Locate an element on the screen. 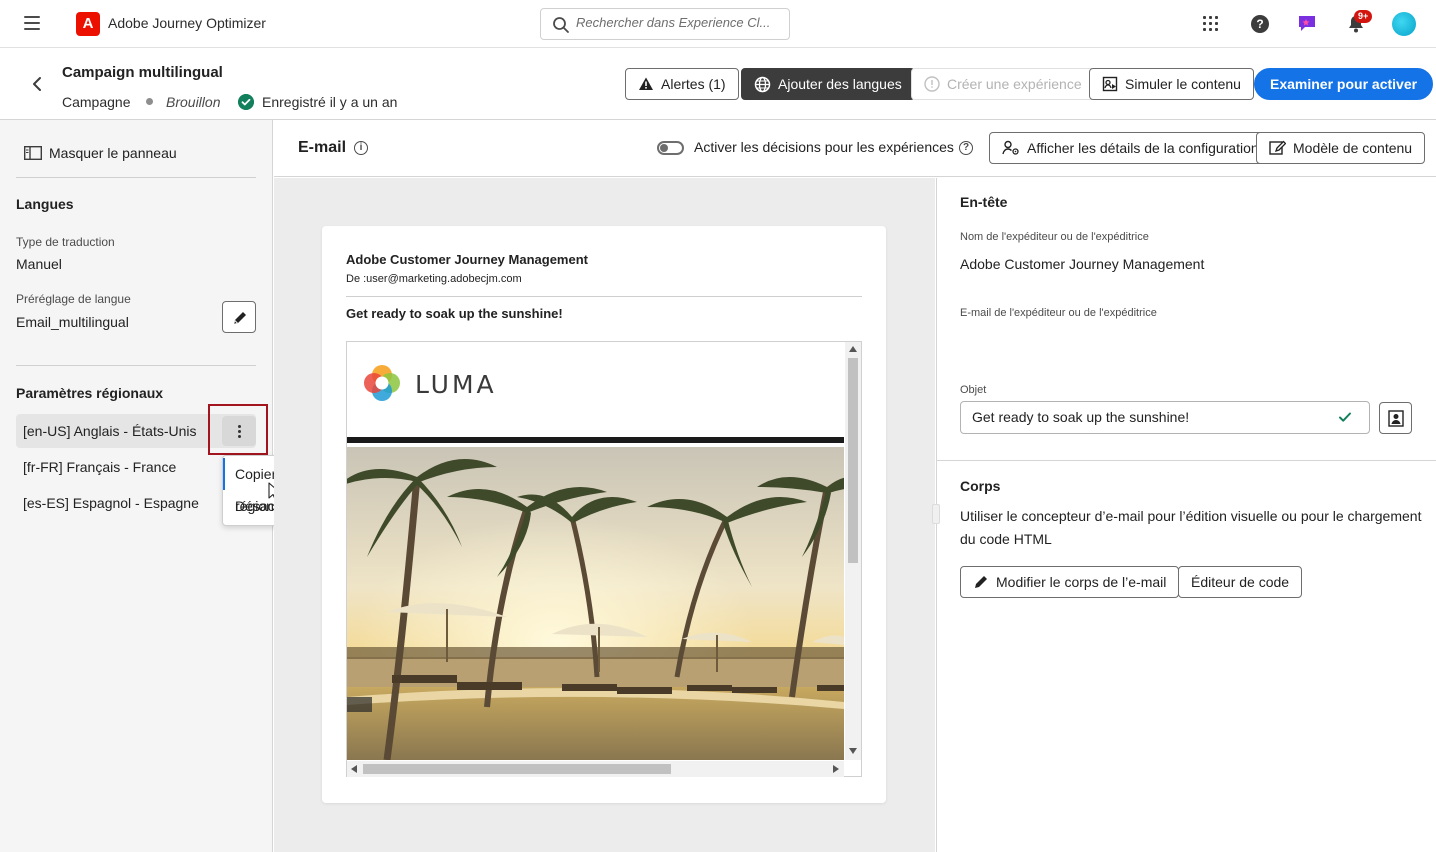 The width and height of the screenshot is (1436, 852). content-template-label: Modèle de contenu is located at coordinates (1353, 148).